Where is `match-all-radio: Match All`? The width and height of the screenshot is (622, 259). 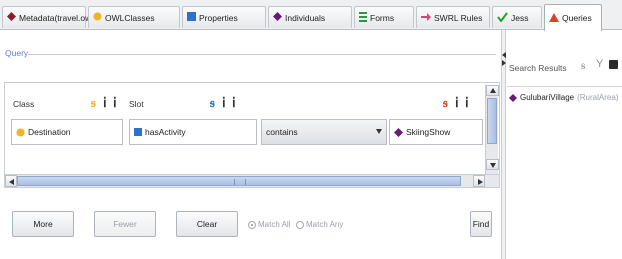 match-all-radio: Match All is located at coordinates (269, 224).